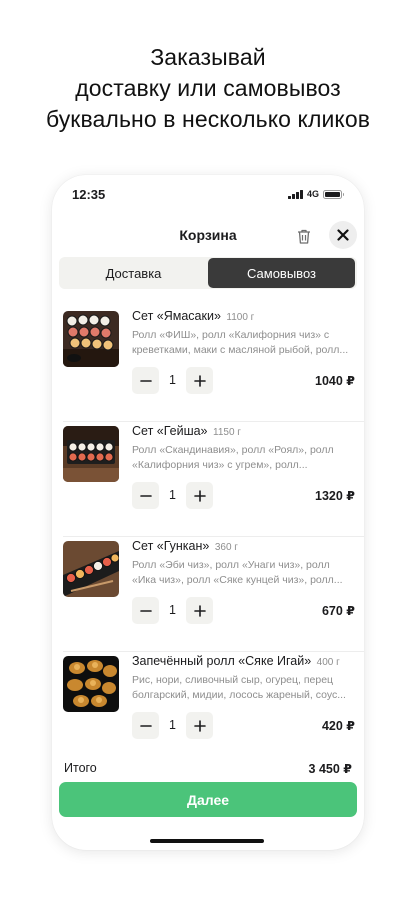 The height and width of the screenshot is (900, 416). What do you see at coordinates (338, 611) in the screenshot?
I see `item-price: 670 ₽` at bounding box center [338, 611].